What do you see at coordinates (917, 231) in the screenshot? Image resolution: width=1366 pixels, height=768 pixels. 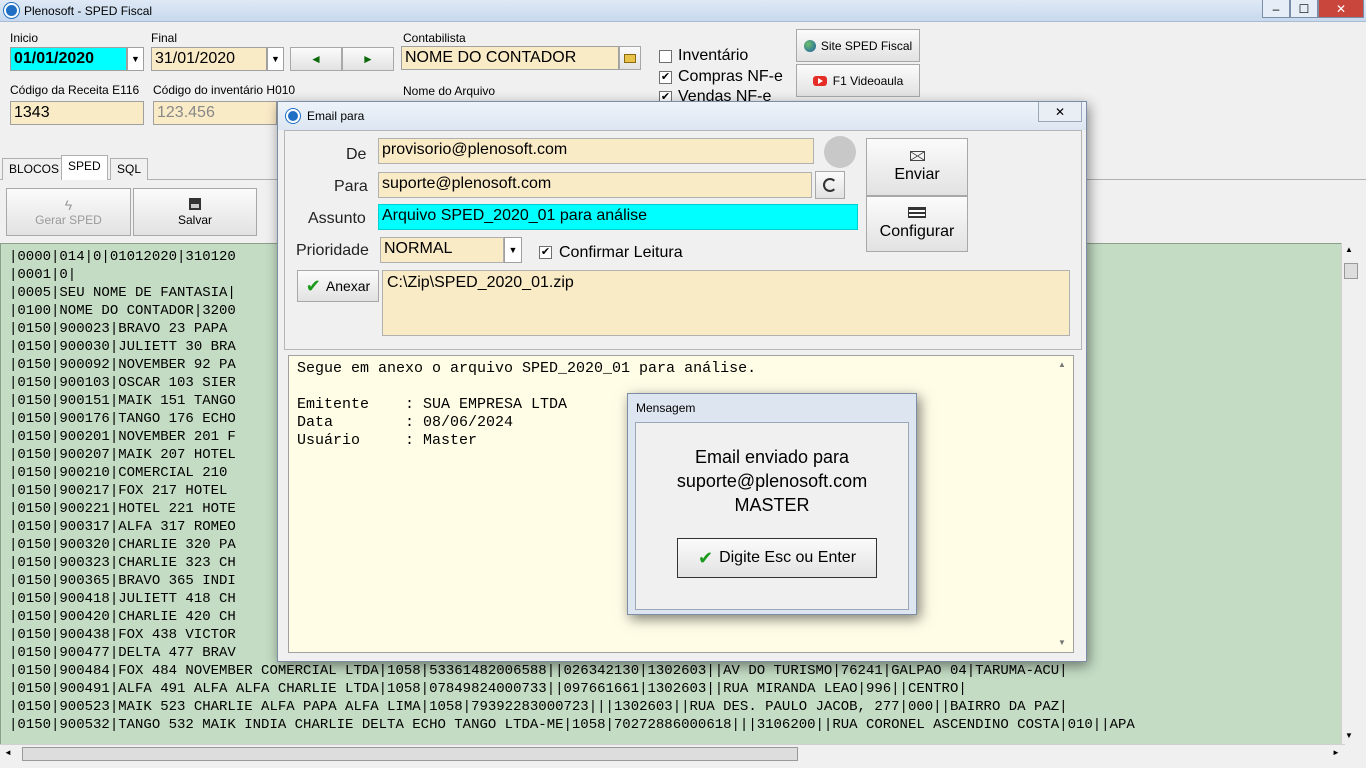 I see `configurar-label: Configurar` at bounding box center [917, 231].